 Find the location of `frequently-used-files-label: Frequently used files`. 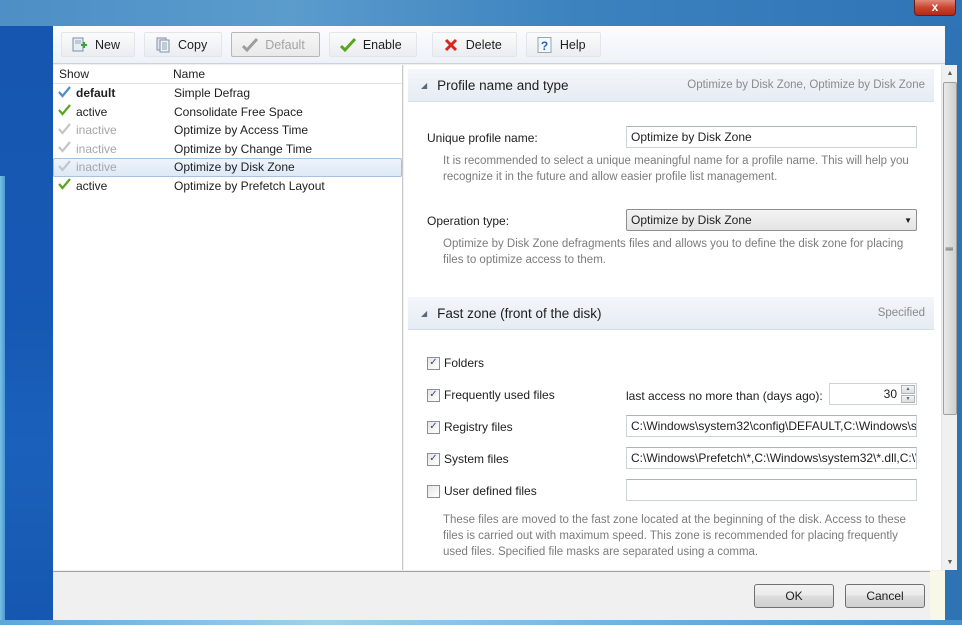

frequently-used-files-label: Frequently used files is located at coordinates (499, 395).